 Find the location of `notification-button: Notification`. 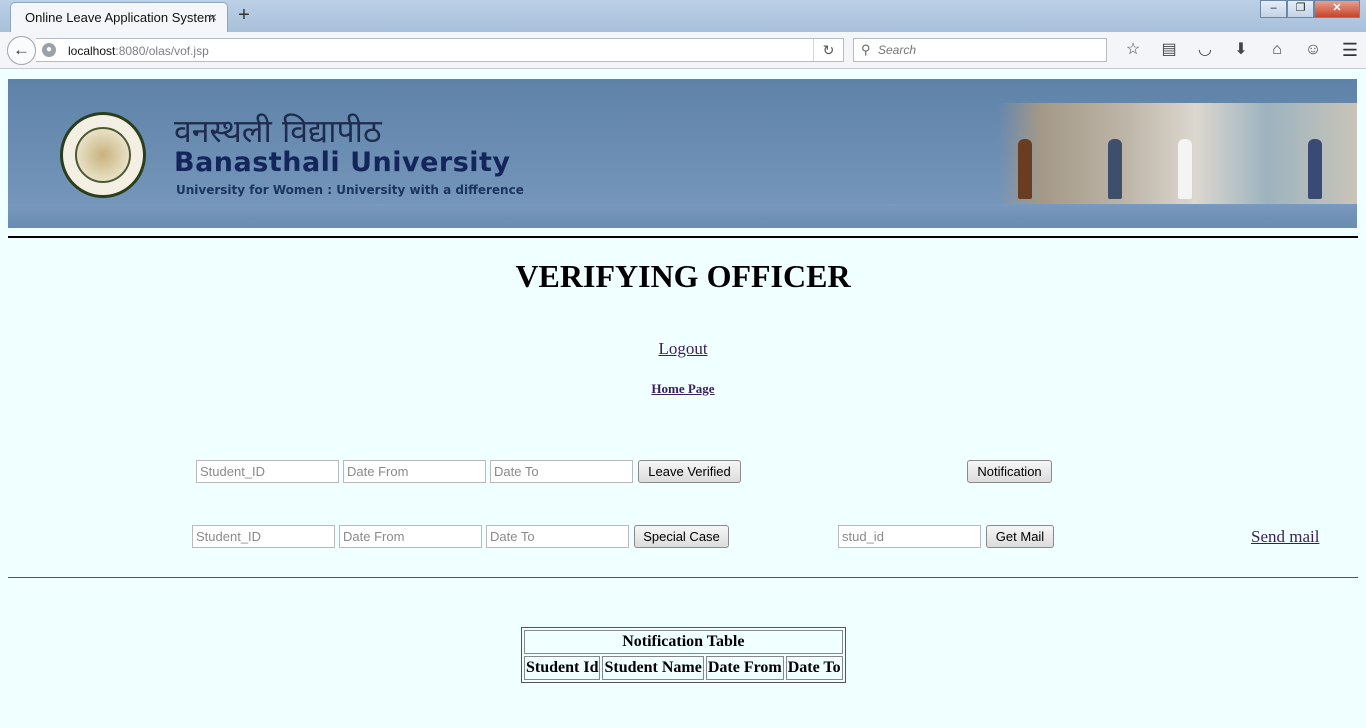

notification-button: Notification is located at coordinates (1009, 471).